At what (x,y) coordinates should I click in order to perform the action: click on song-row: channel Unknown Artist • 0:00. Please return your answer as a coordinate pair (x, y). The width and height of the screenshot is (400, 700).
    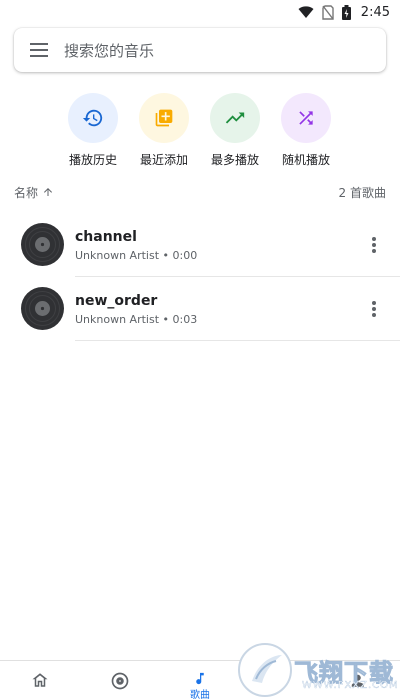
    Looking at the image, I should click on (200, 245).